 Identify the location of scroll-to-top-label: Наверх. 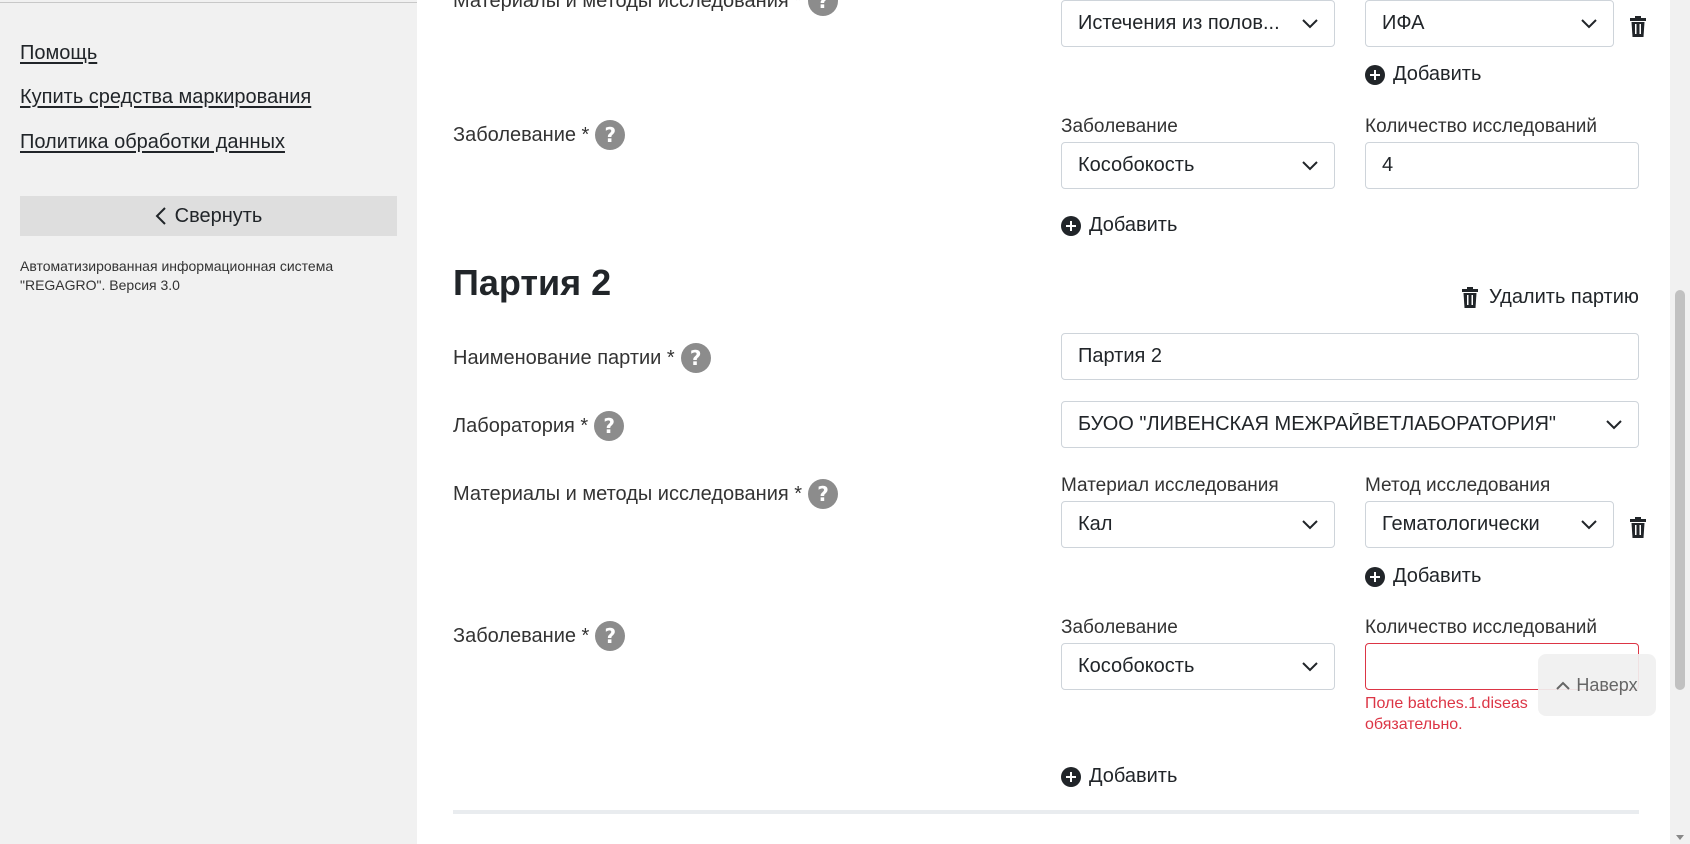
(1607, 684).